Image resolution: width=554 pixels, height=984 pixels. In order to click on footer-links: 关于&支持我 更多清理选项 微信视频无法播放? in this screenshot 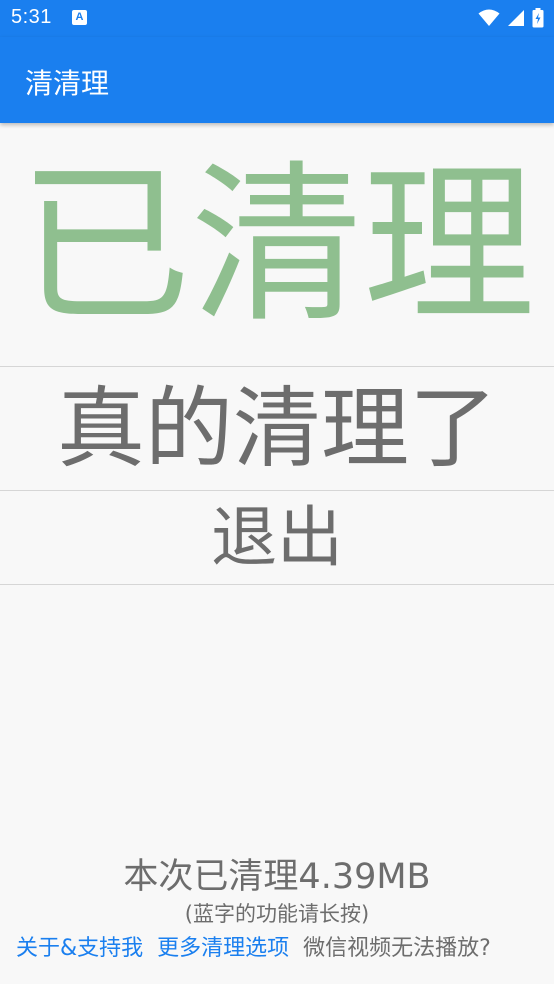, I will do `click(281, 946)`.